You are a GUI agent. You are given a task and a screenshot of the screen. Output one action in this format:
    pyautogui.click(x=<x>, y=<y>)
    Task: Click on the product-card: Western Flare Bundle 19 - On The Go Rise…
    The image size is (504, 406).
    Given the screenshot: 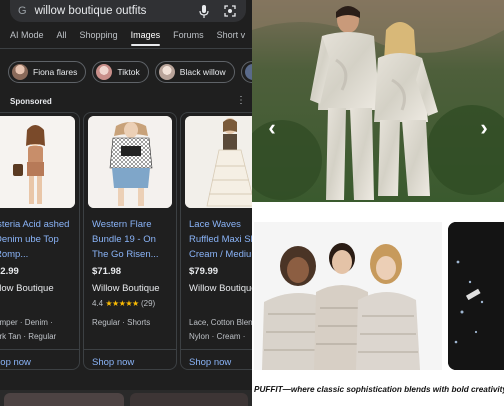 What is the action you would take?
    pyautogui.click(x=130, y=241)
    